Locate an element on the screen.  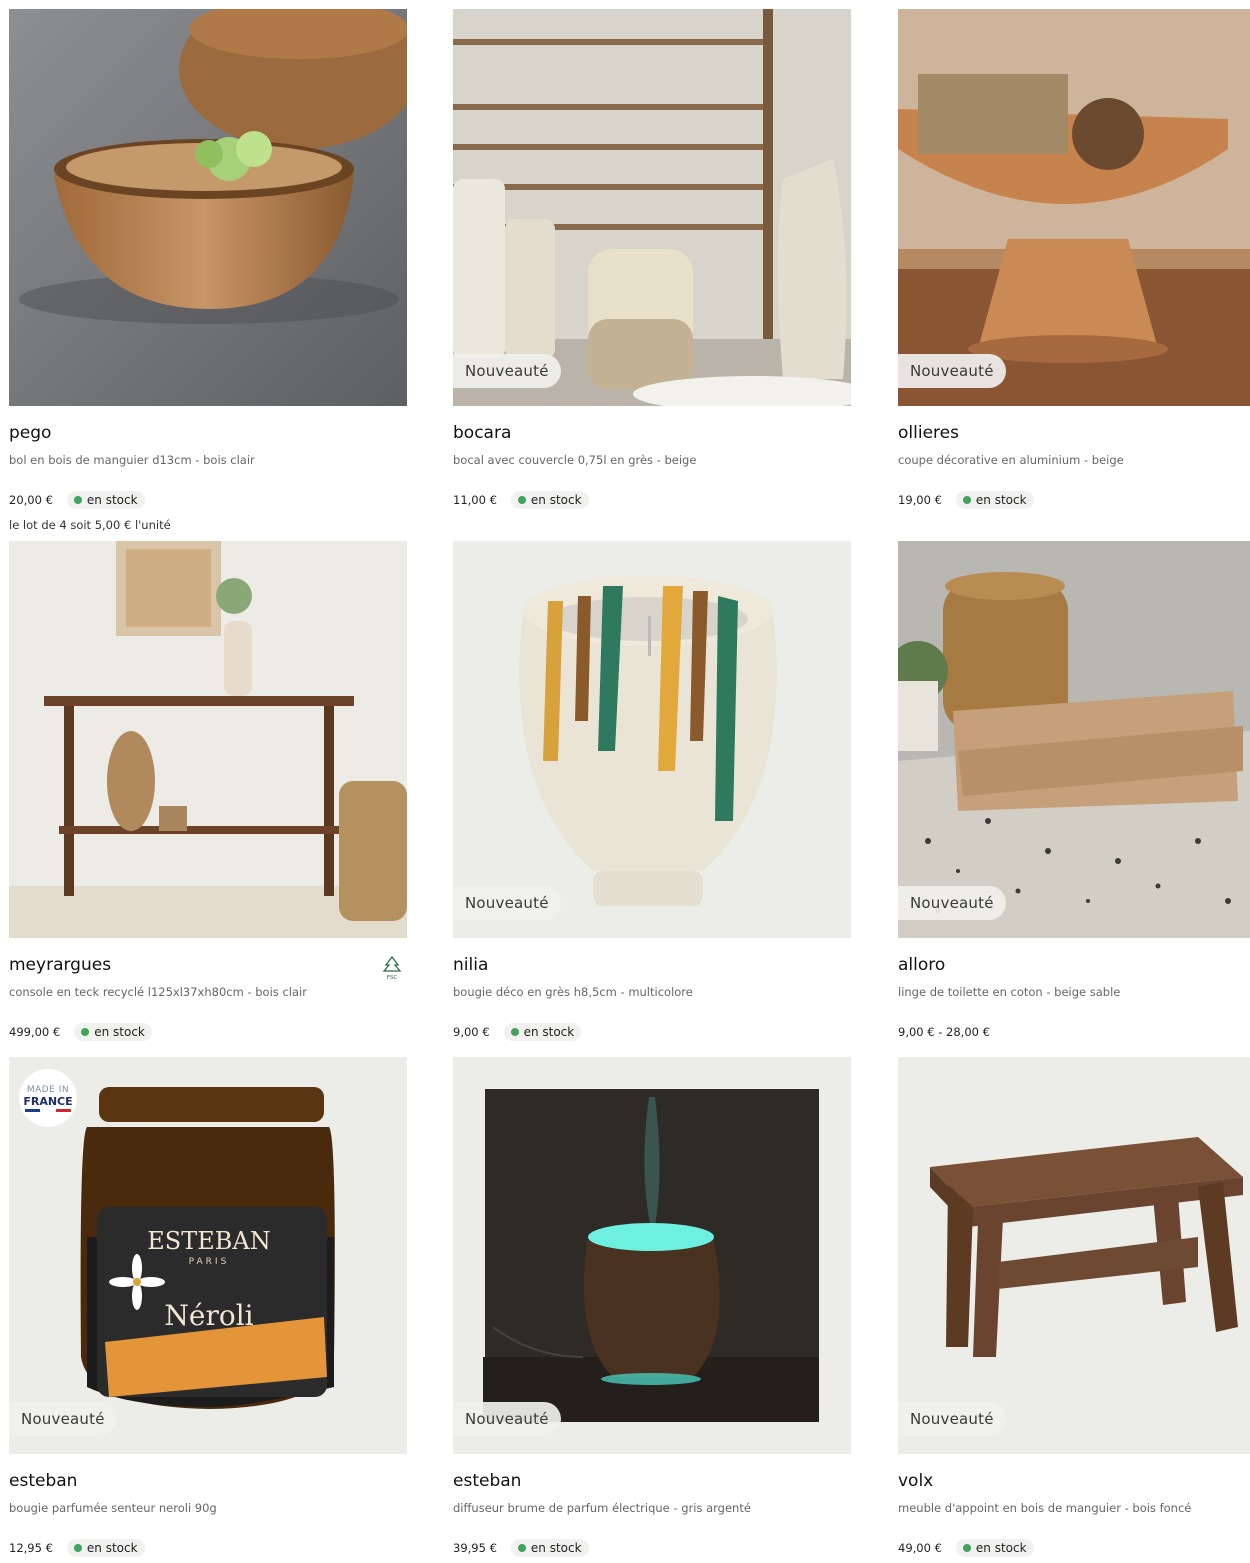
price-row: 11,00 € en stock is located at coordinates (521, 500).